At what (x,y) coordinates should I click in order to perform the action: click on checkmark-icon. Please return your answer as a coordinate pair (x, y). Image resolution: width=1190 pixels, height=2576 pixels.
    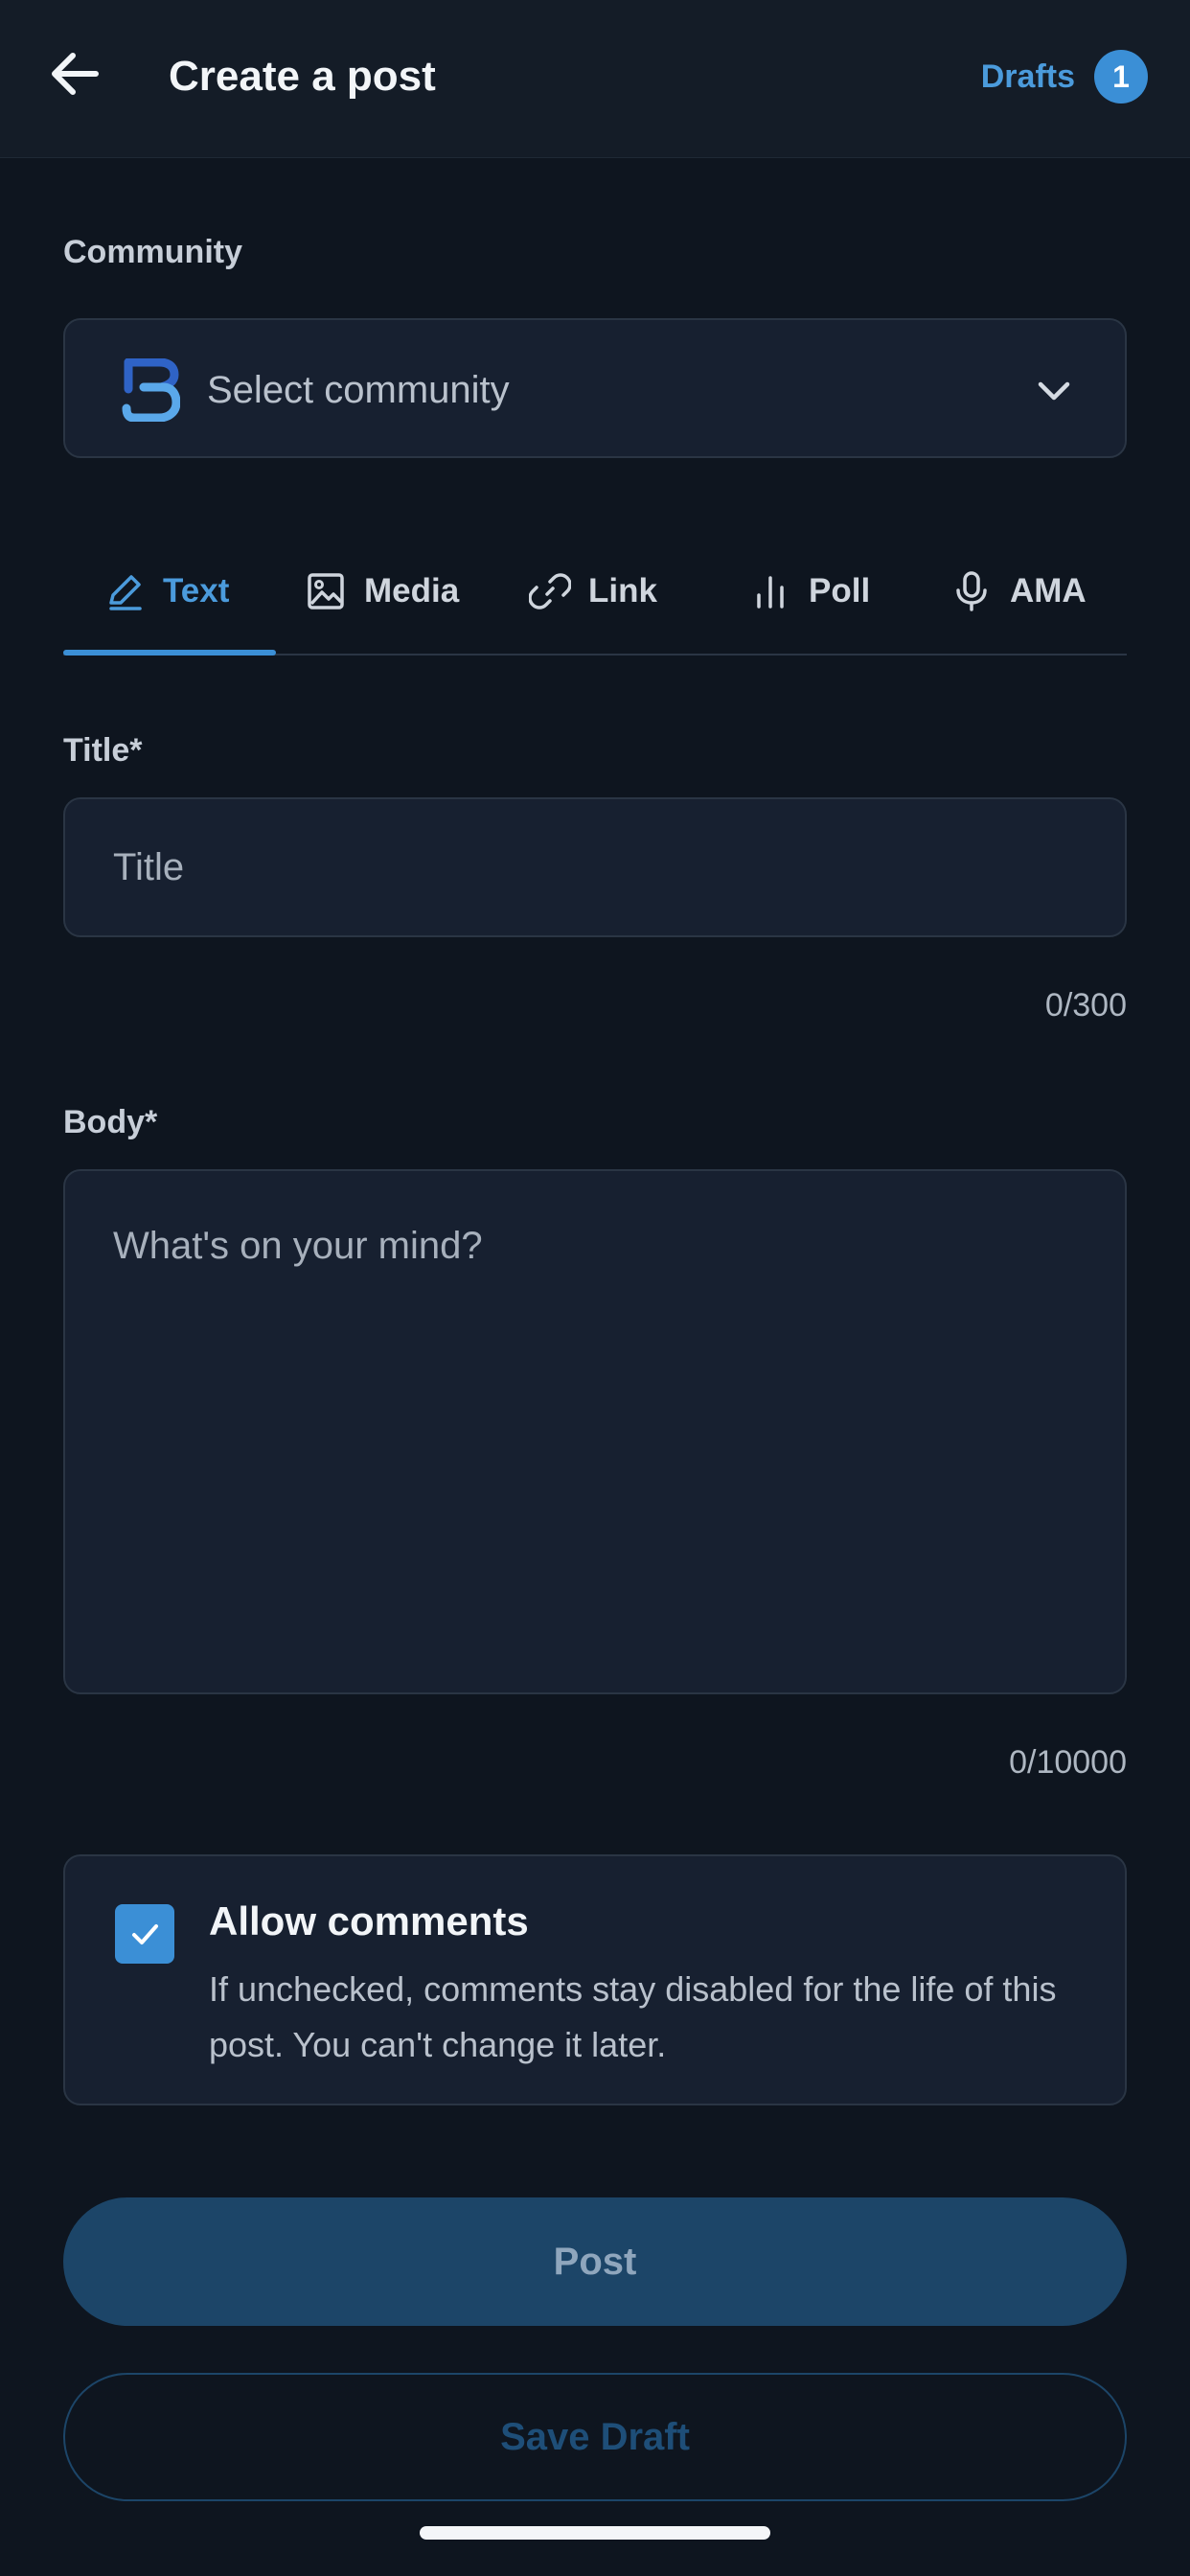
    Looking at the image, I should click on (145, 1934).